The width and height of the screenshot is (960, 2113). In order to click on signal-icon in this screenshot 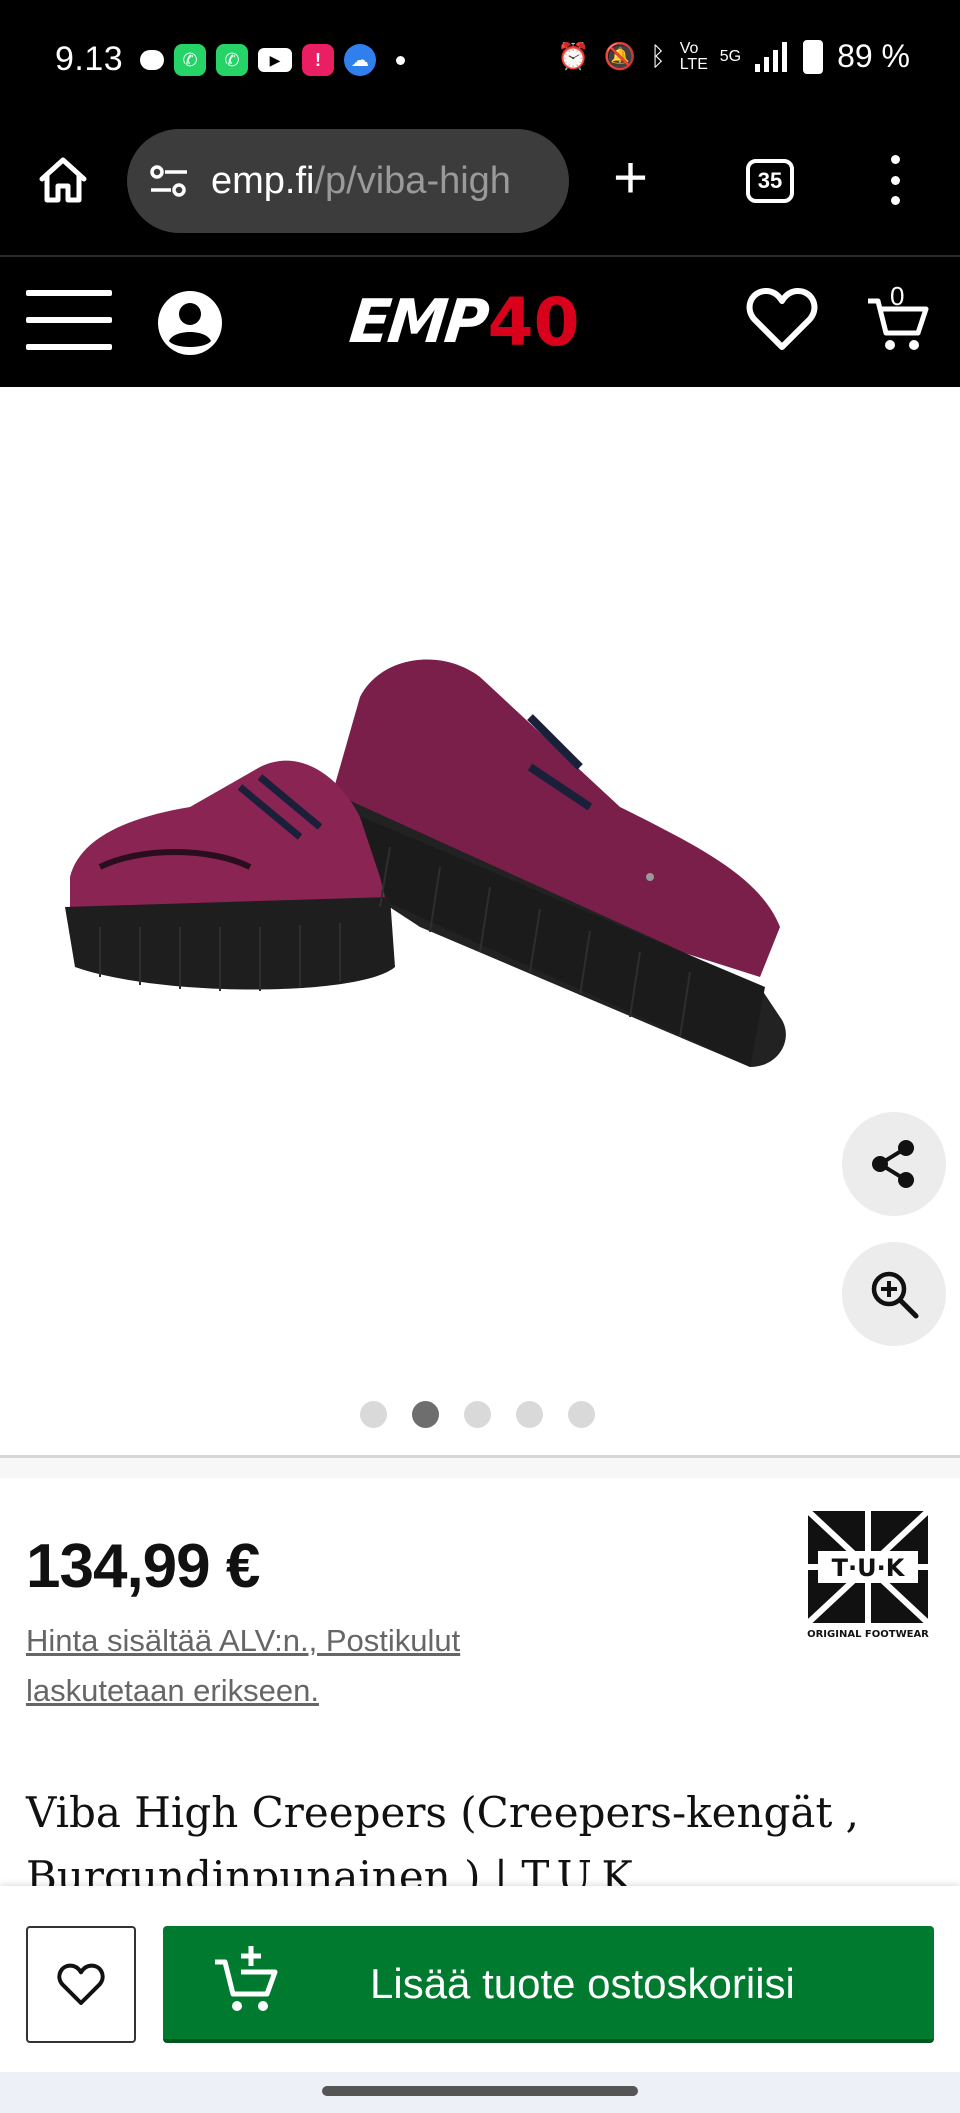, I will do `click(771, 56)`.